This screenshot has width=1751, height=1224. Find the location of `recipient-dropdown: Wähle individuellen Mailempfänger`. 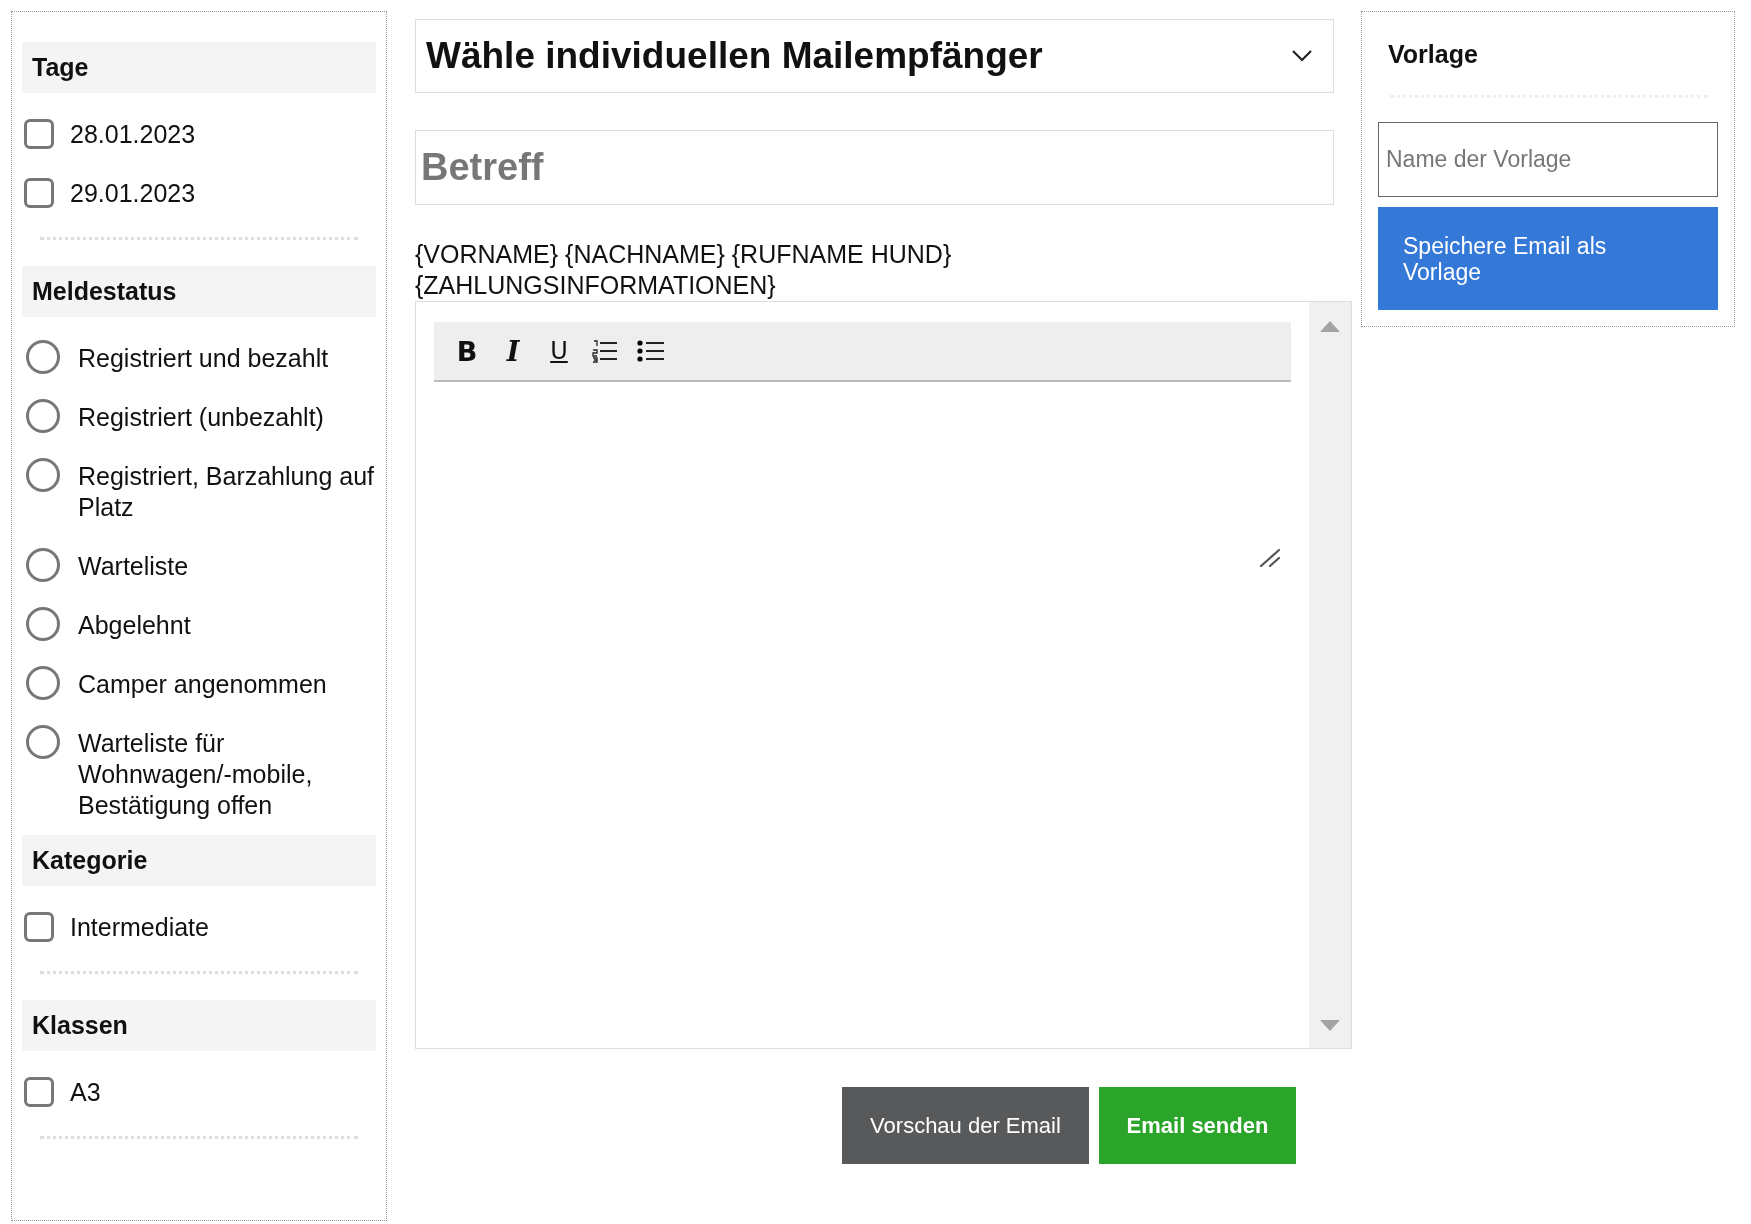

recipient-dropdown: Wähle individuellen Mailempfänger is located at coordinates (874, 56).